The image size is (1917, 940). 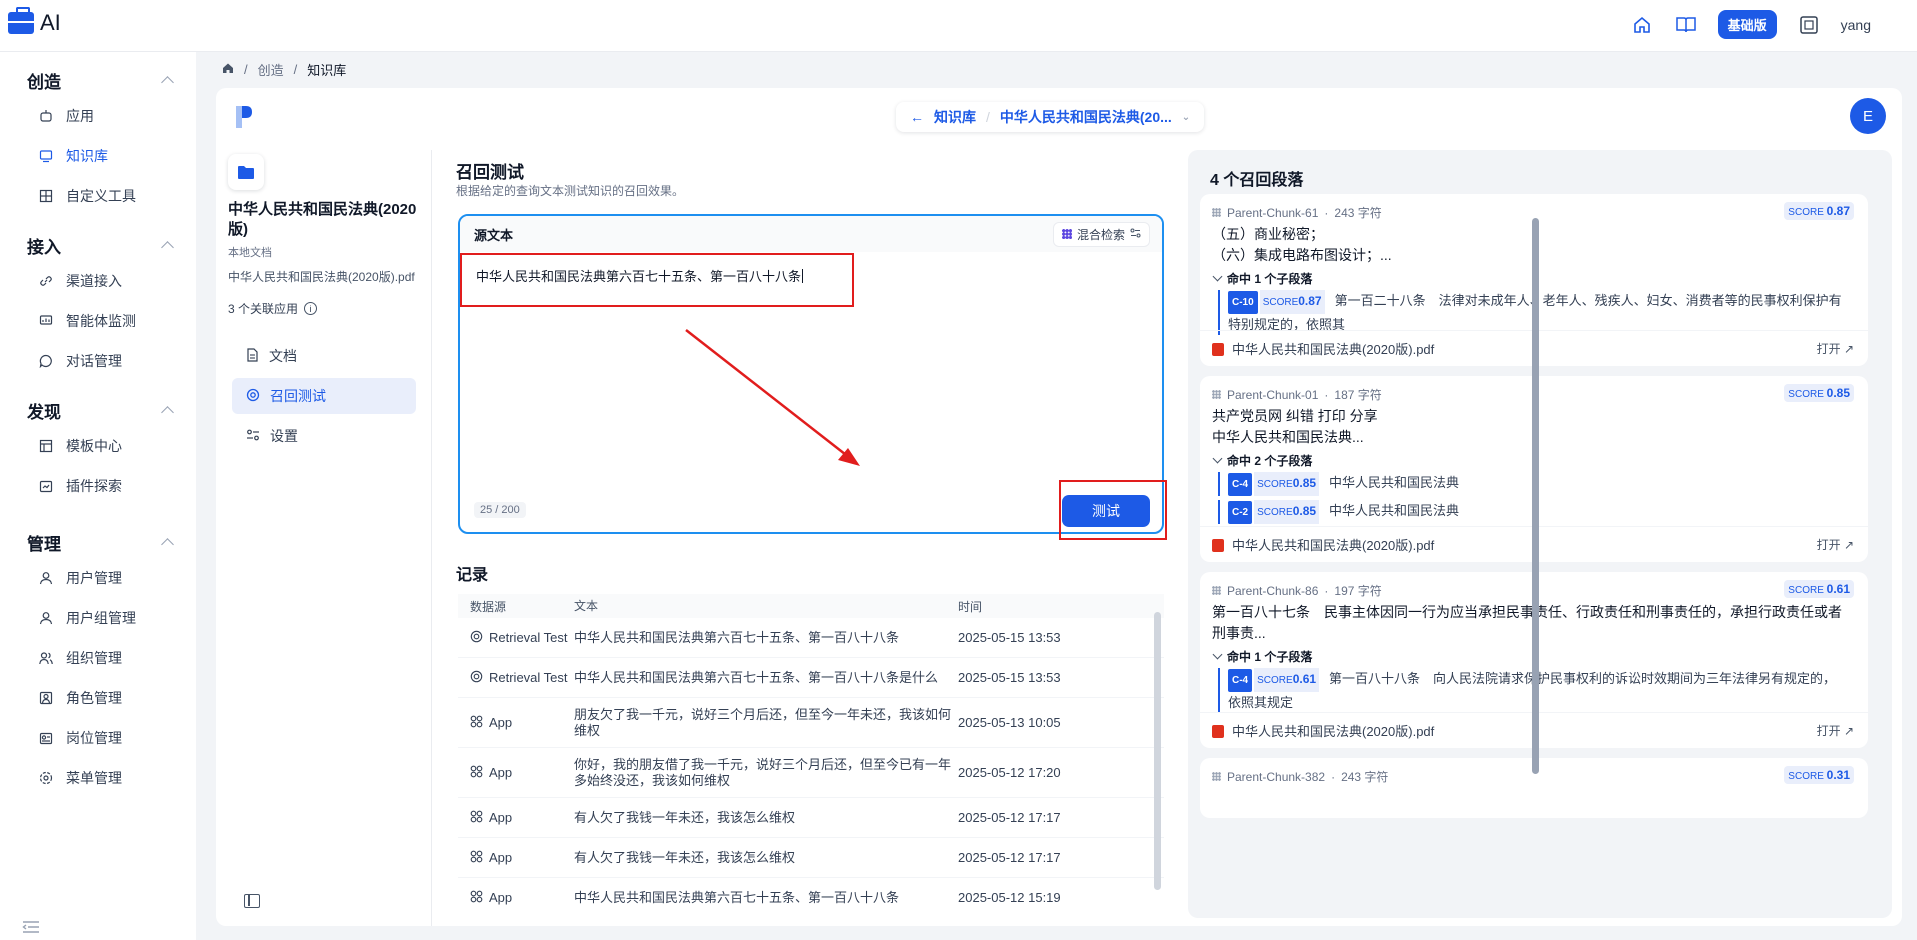 What do you see at coordinates (1535, 496) in the screenshot?
I see `results-scrollbar` at bounding box center [1535, 496].